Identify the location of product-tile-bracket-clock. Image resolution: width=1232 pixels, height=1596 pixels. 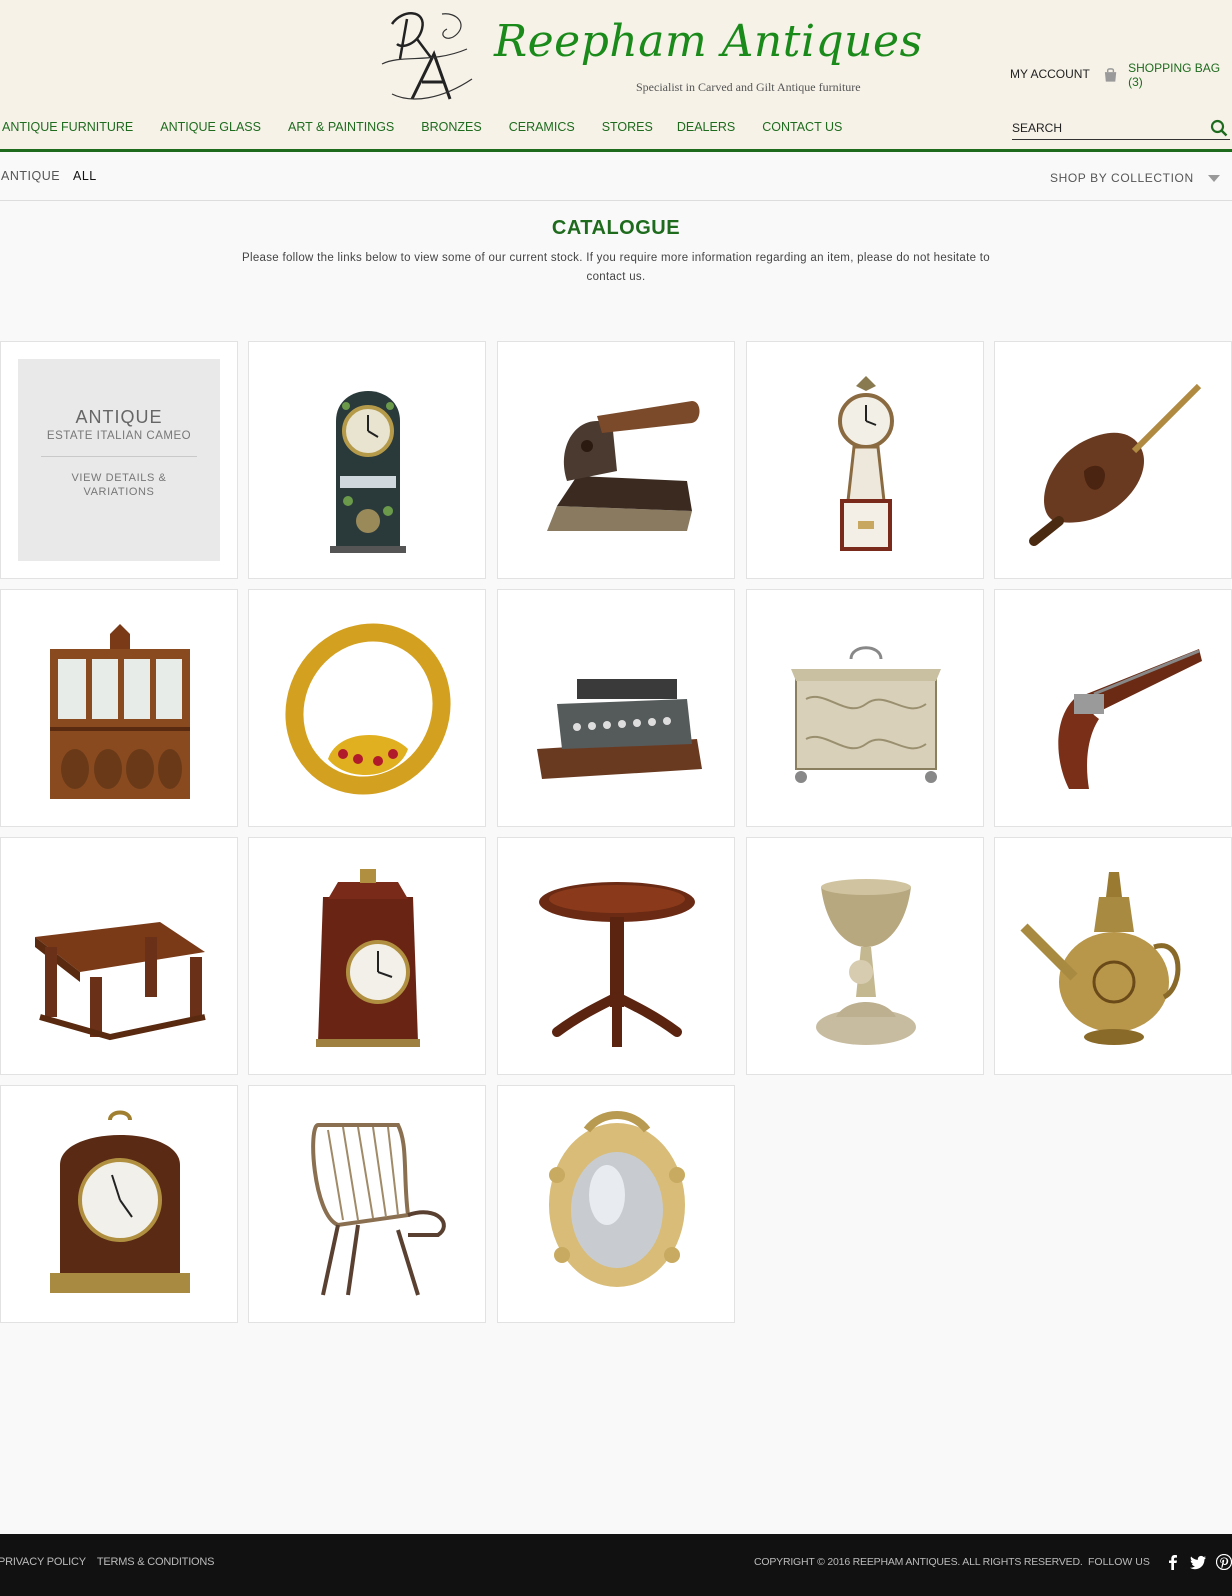
(367, 956).